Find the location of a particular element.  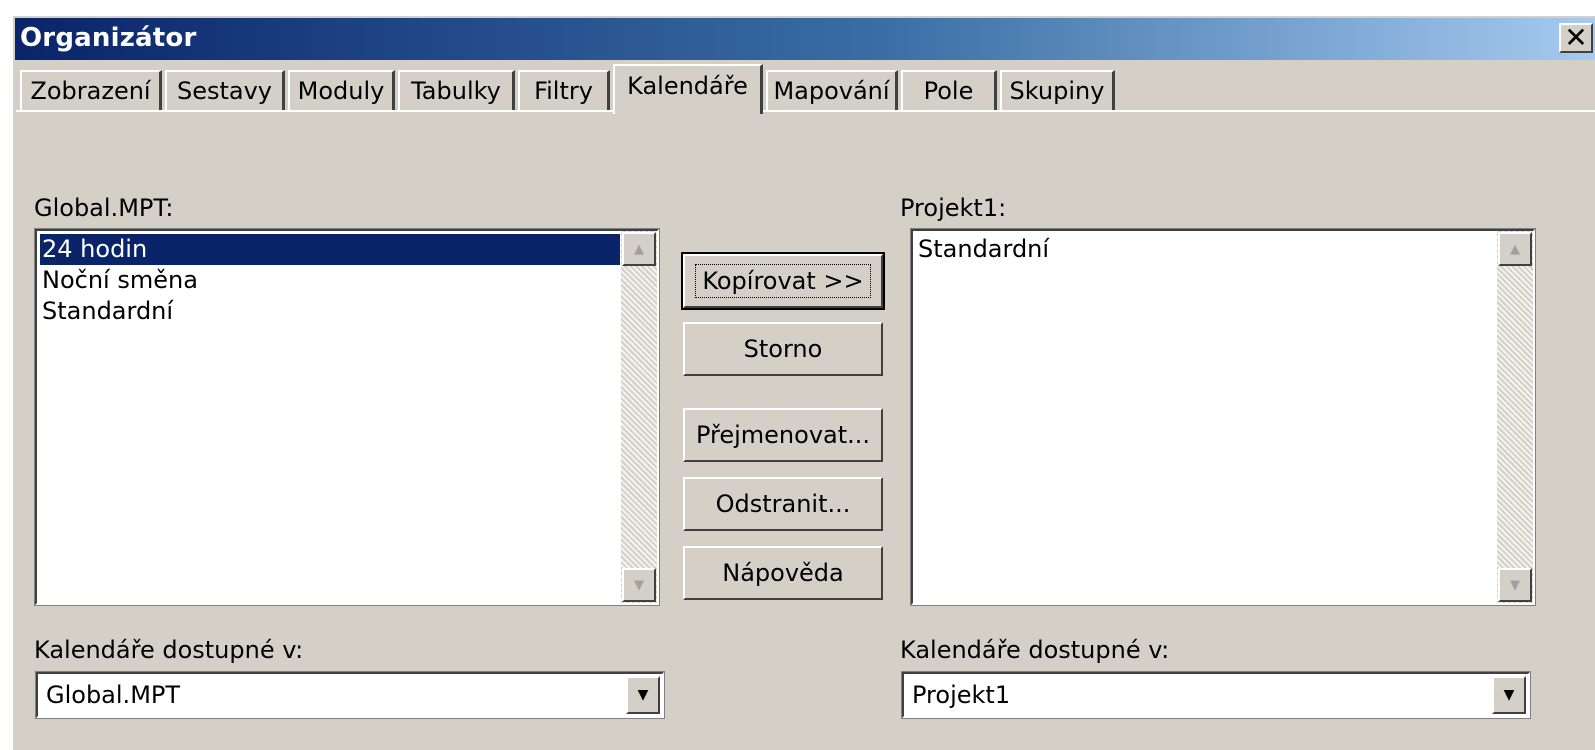

global-available-select: Global.MPT ▼ is located at coordinates (350, 695).